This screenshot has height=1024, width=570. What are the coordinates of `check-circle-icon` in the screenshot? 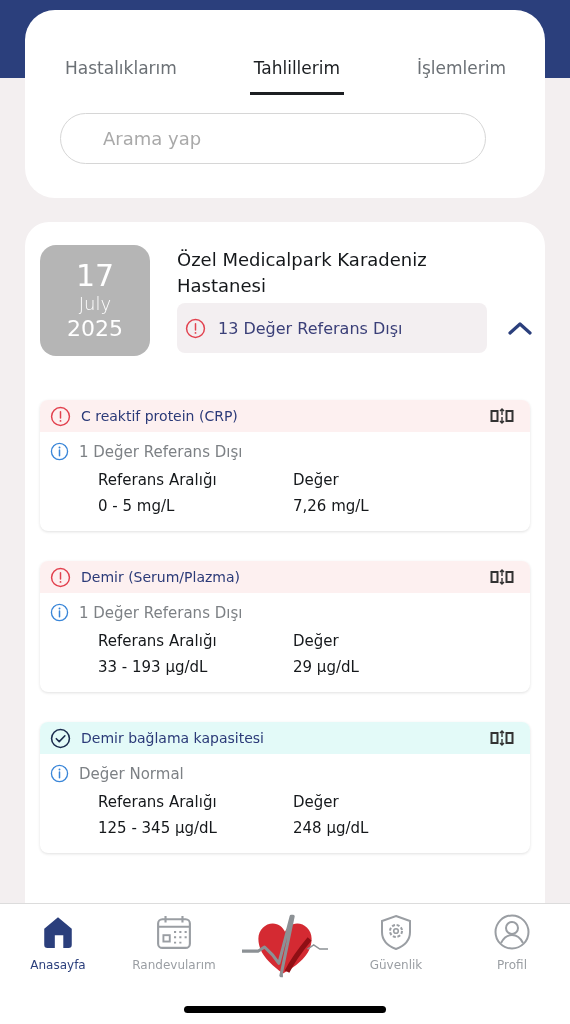 It's located at (60, 738).